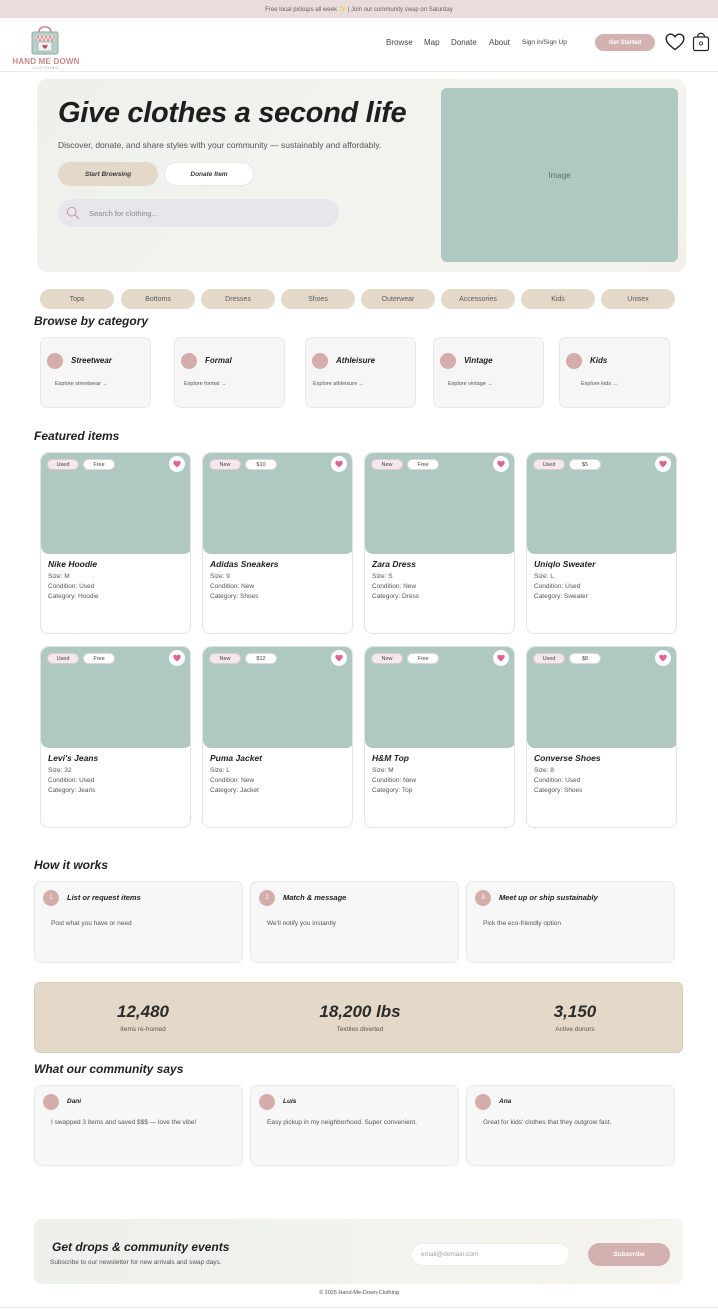 The image size is (718, 1309). Describe the element at coordinates (277, 737) in the screenshot. I see `item-card: New $12 Puma Jacket Size: L Condition` at that location.